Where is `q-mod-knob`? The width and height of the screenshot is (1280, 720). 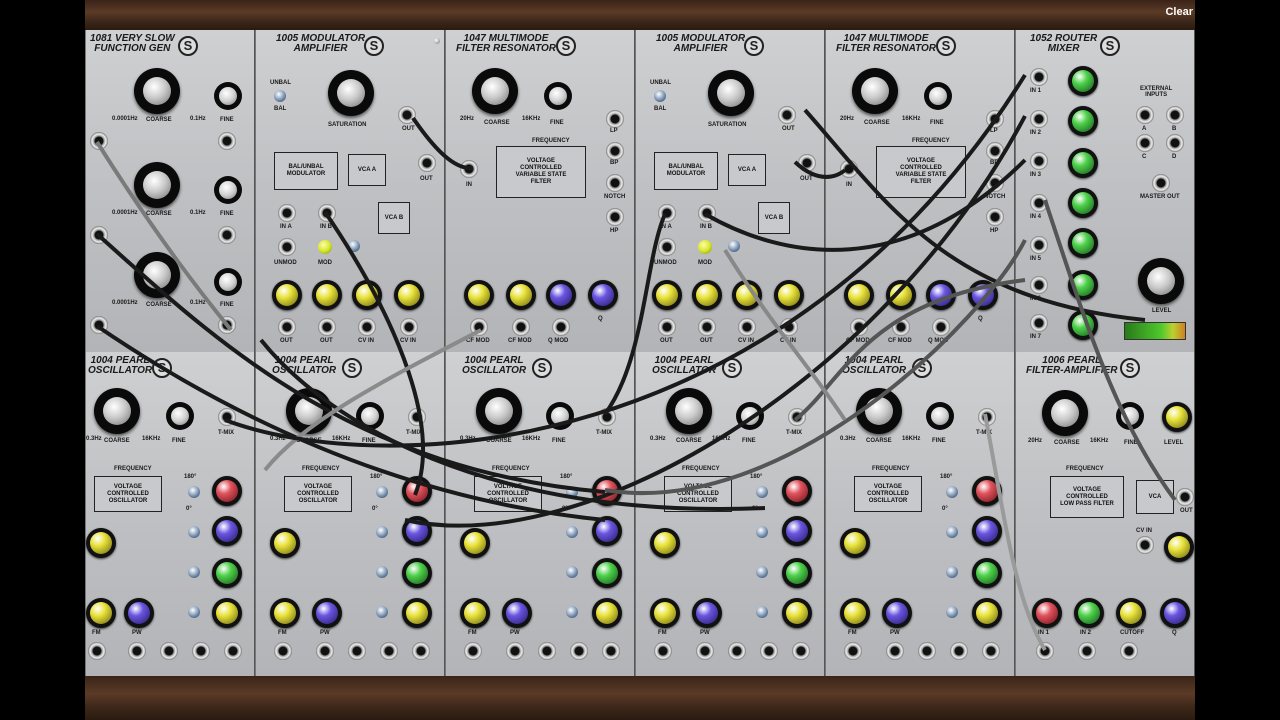
q-mod-knob is located at coordinates (941, 295).